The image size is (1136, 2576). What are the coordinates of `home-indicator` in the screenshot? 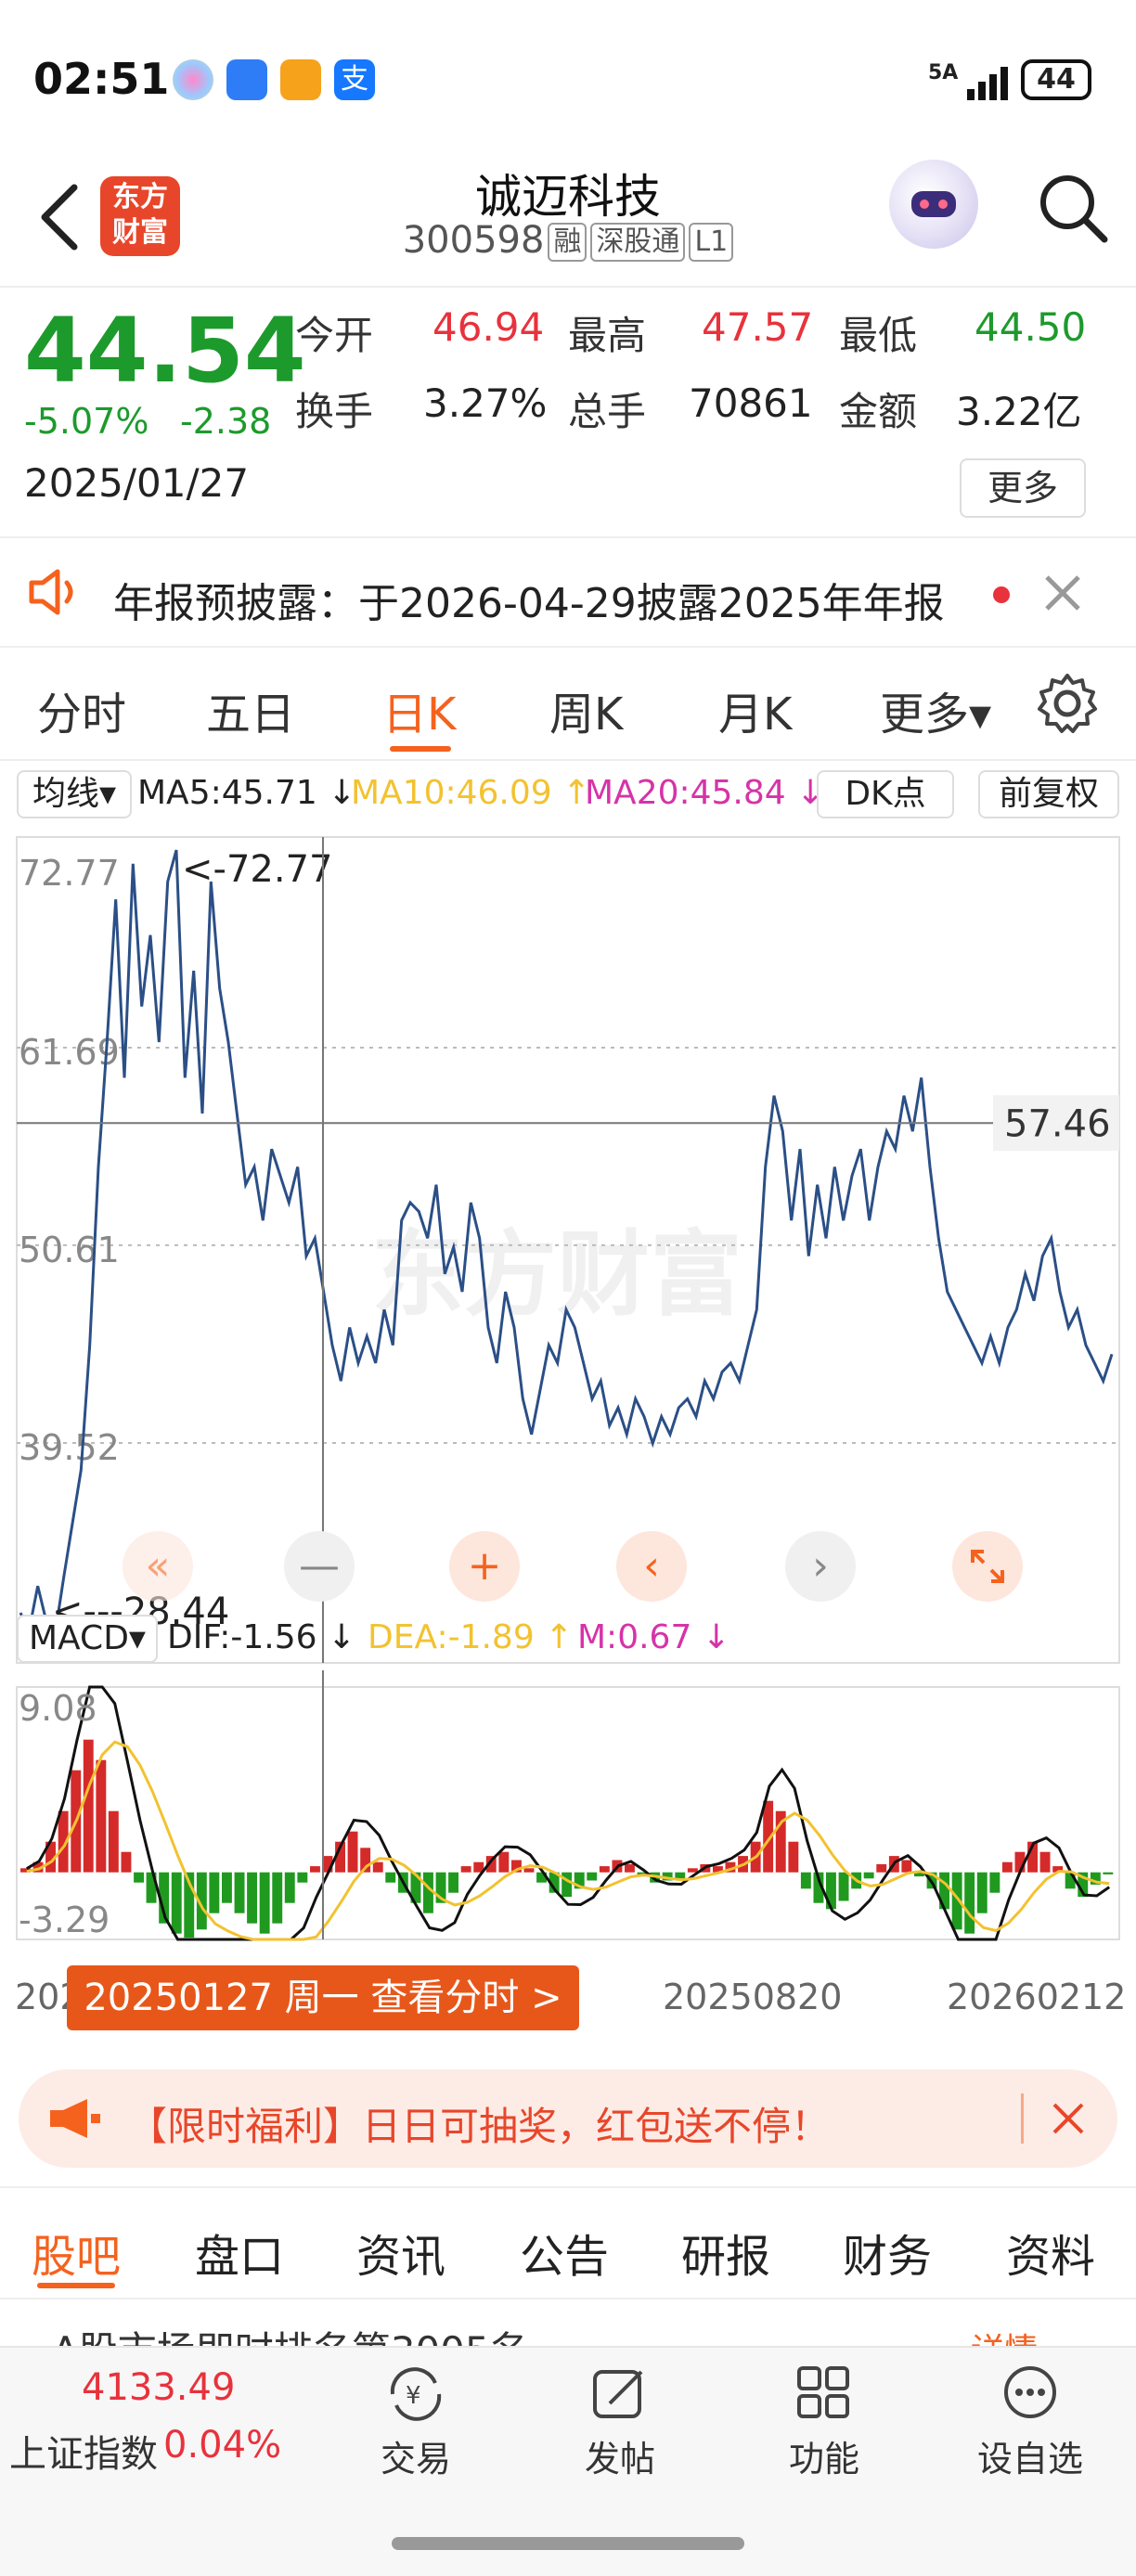 It's located at (568, 2544).